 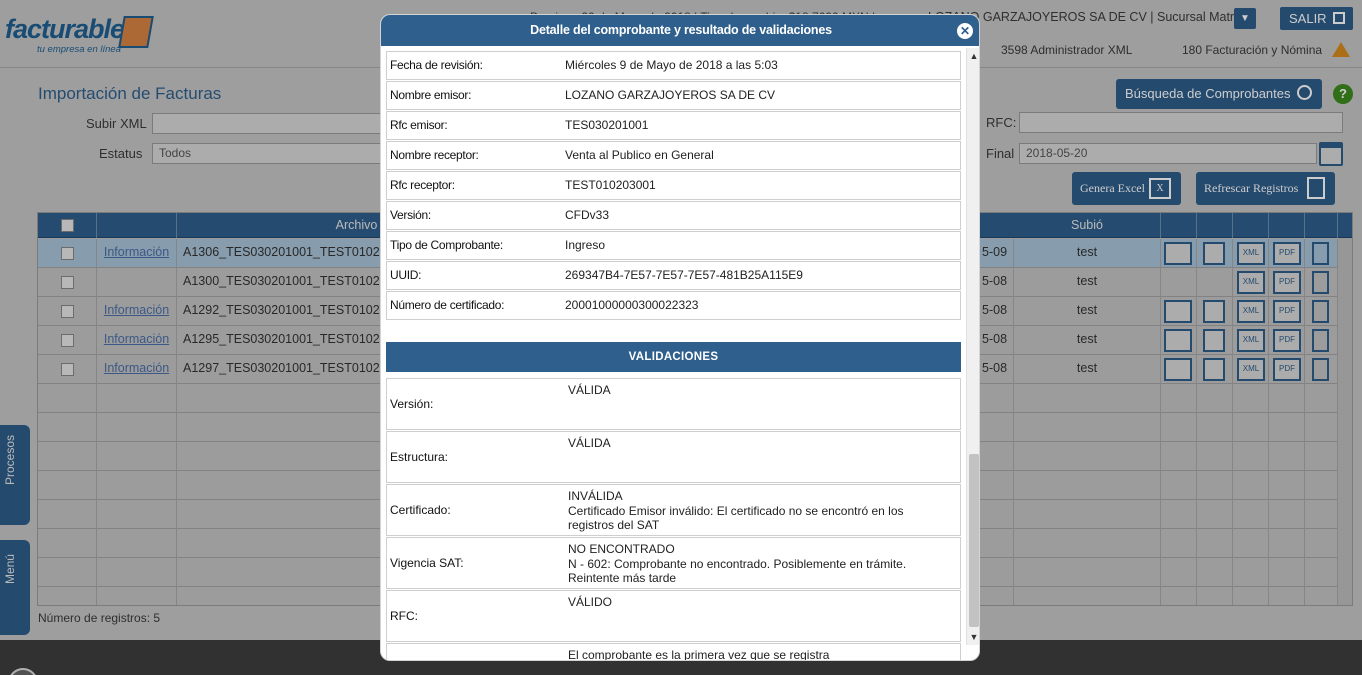 I want to click on detail-label: Versión:, so click(x=410, y=215).